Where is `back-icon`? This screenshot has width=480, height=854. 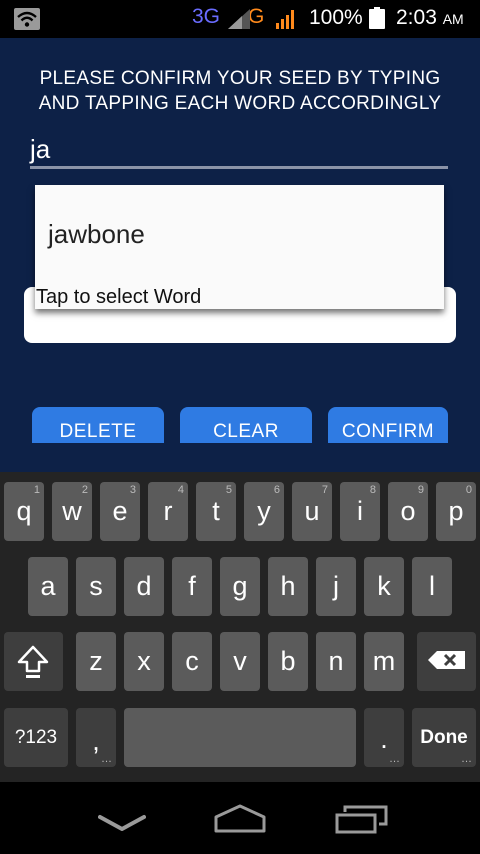 back-icon is located at coordinates (122, 824).